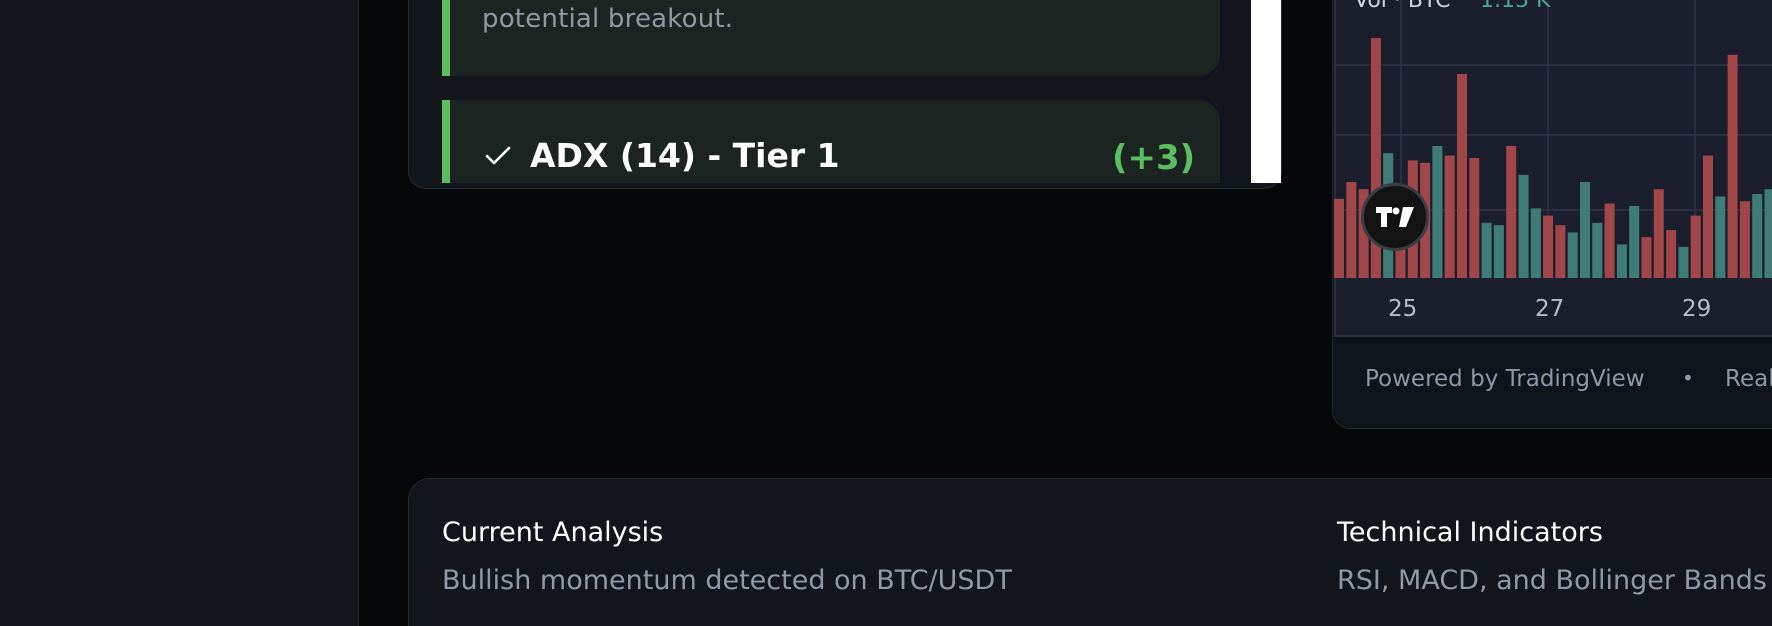 The image size is (1772, 626). I want to click on scrollbar, so click(1266, 91).